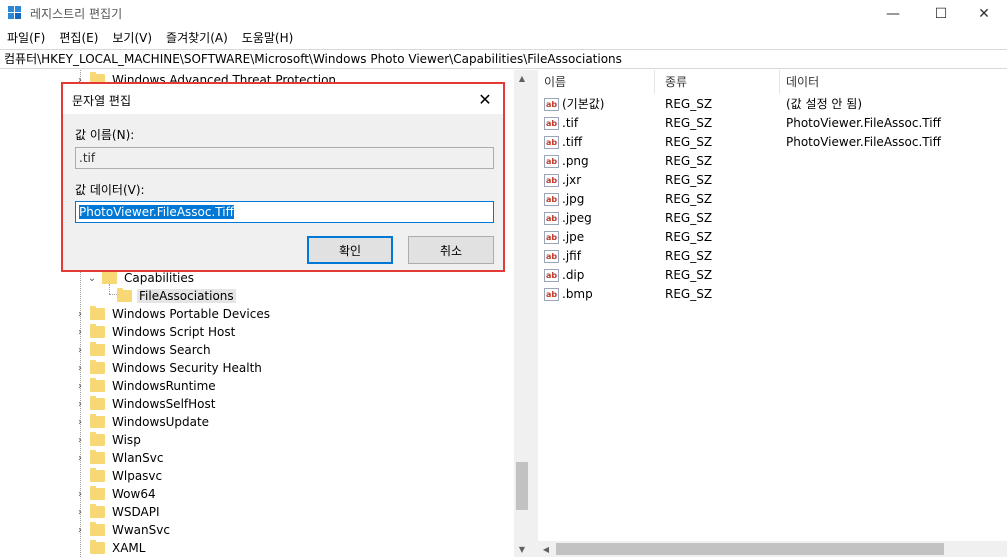 Image resolution: width=1007 pixels, height=557 pixels. Describe the element at coordinates (26, 38) in the screenshot. I see `menu-file: 파일(F)` at that location.